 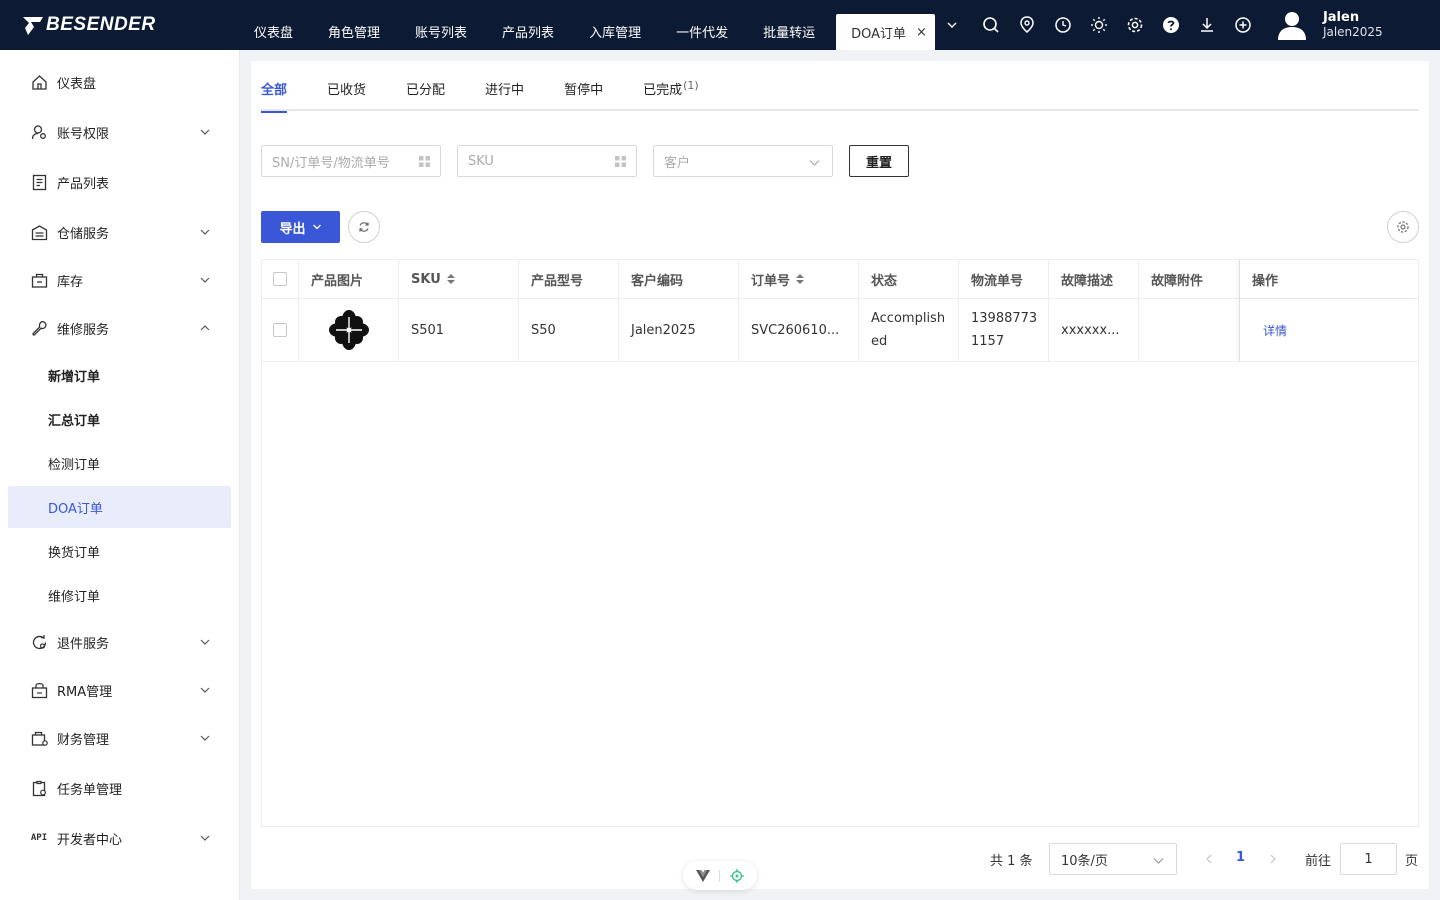 I want to click on page-number-current: 1, so click(x=1240, y=857).